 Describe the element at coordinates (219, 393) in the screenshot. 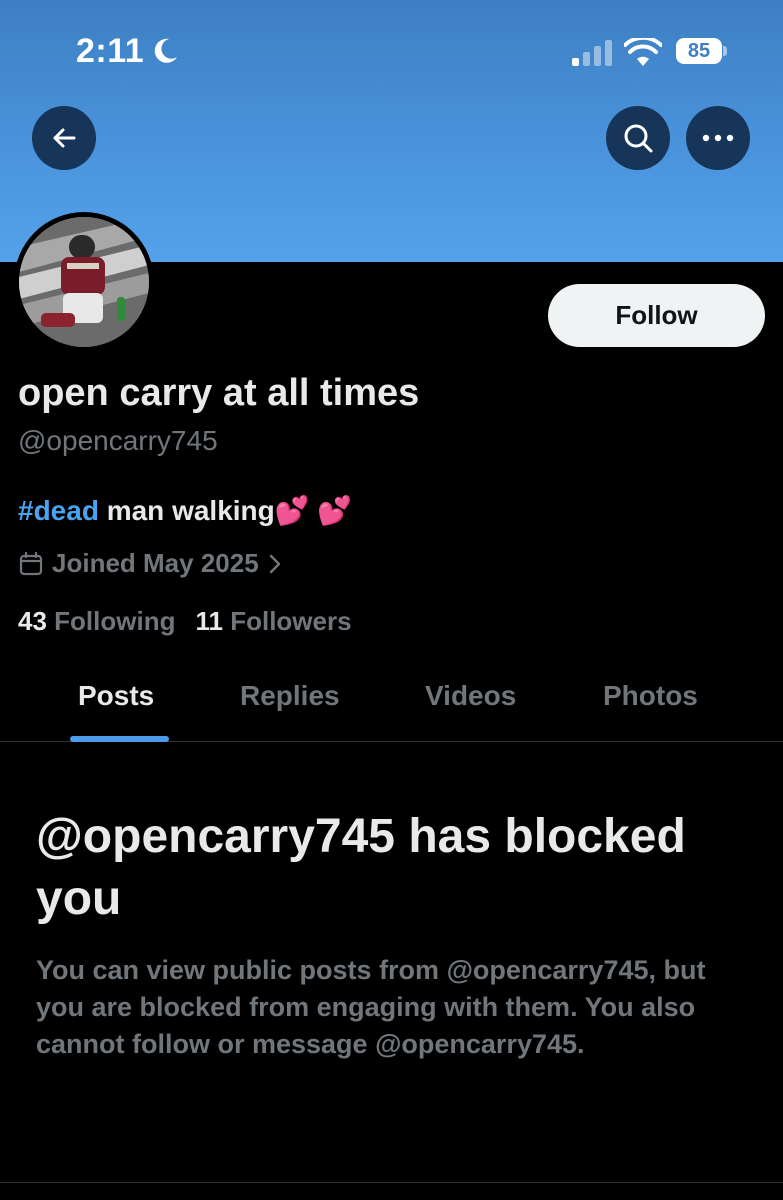

I see `display-name: open carry at all times` at that location.